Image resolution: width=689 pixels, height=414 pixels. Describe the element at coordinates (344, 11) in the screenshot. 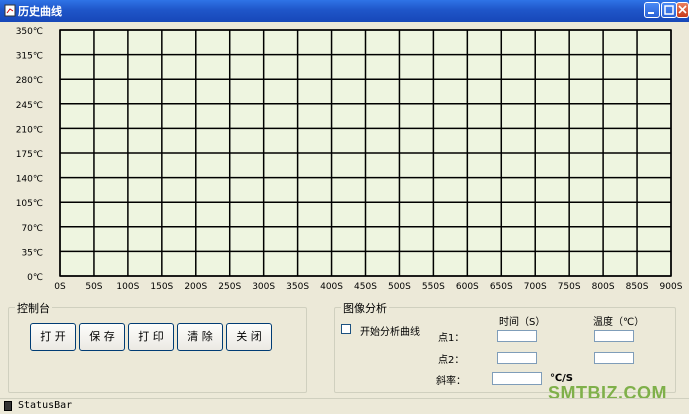

I see `title-bar: 历史曲线` at that location.